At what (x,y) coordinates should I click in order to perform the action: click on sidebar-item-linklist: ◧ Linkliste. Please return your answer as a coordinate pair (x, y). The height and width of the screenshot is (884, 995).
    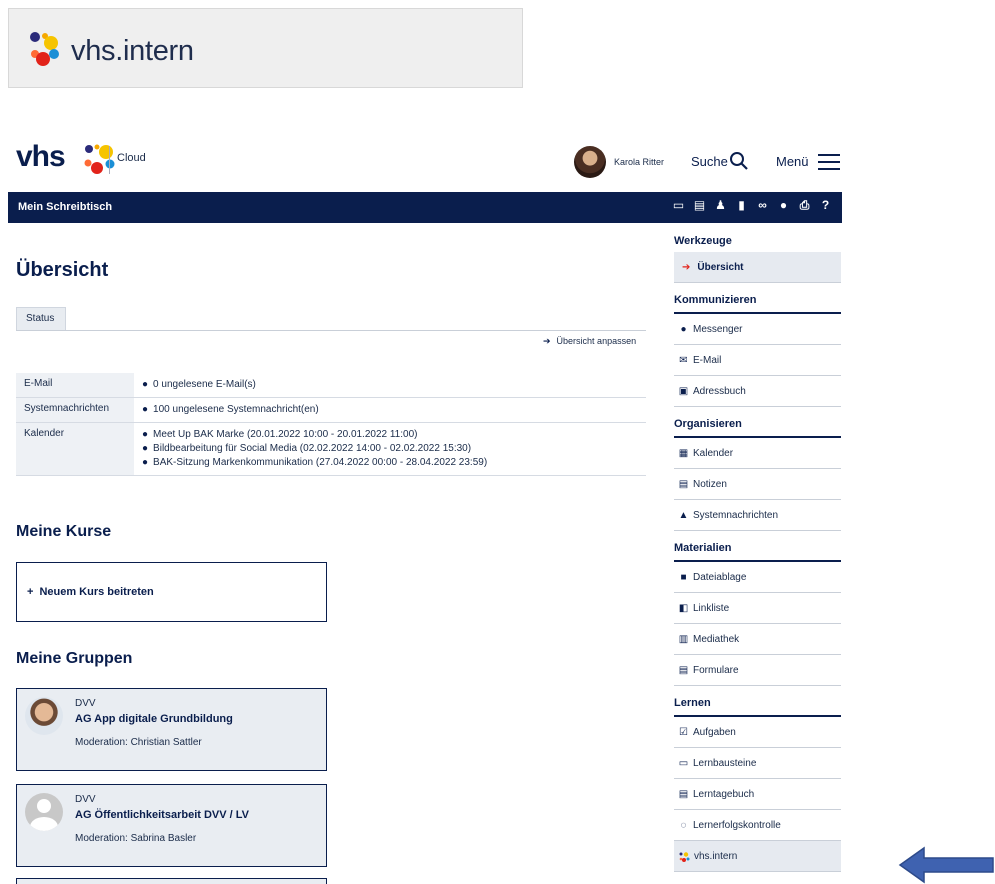
    Looking at the image, I should click on (757, 608).